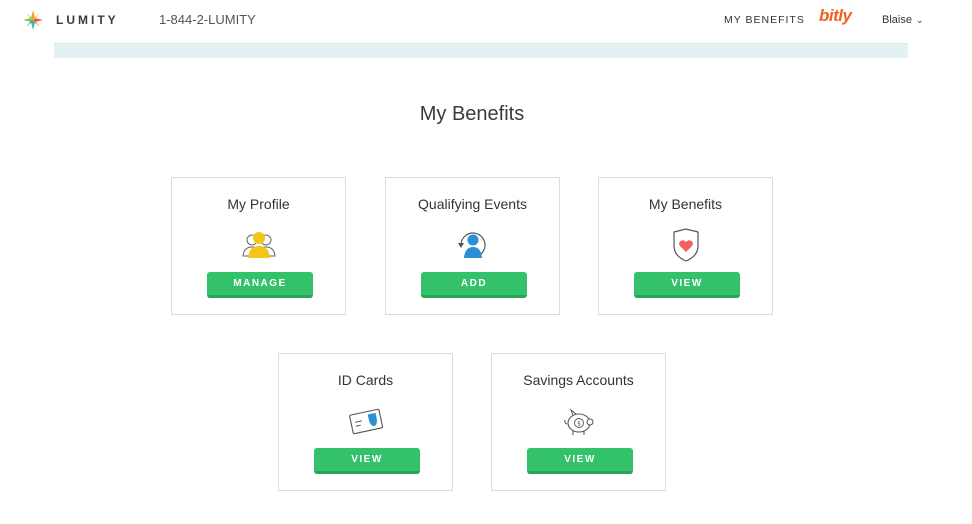  What do you see at coordinates (33, 20) in the screenshot?
I see `lumity-logo-icon` at bounding box center [33, 20].